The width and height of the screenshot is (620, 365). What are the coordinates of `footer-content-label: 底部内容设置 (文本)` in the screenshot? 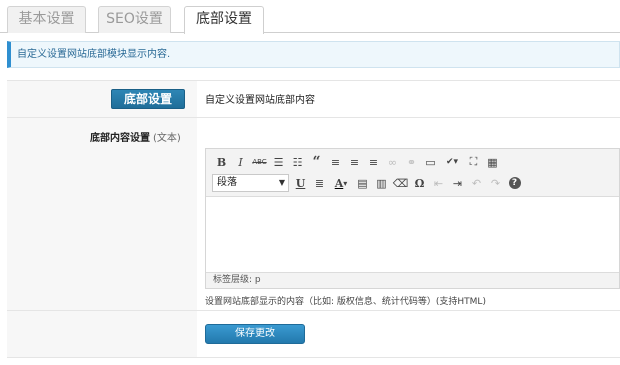 It's located at (135, 136).